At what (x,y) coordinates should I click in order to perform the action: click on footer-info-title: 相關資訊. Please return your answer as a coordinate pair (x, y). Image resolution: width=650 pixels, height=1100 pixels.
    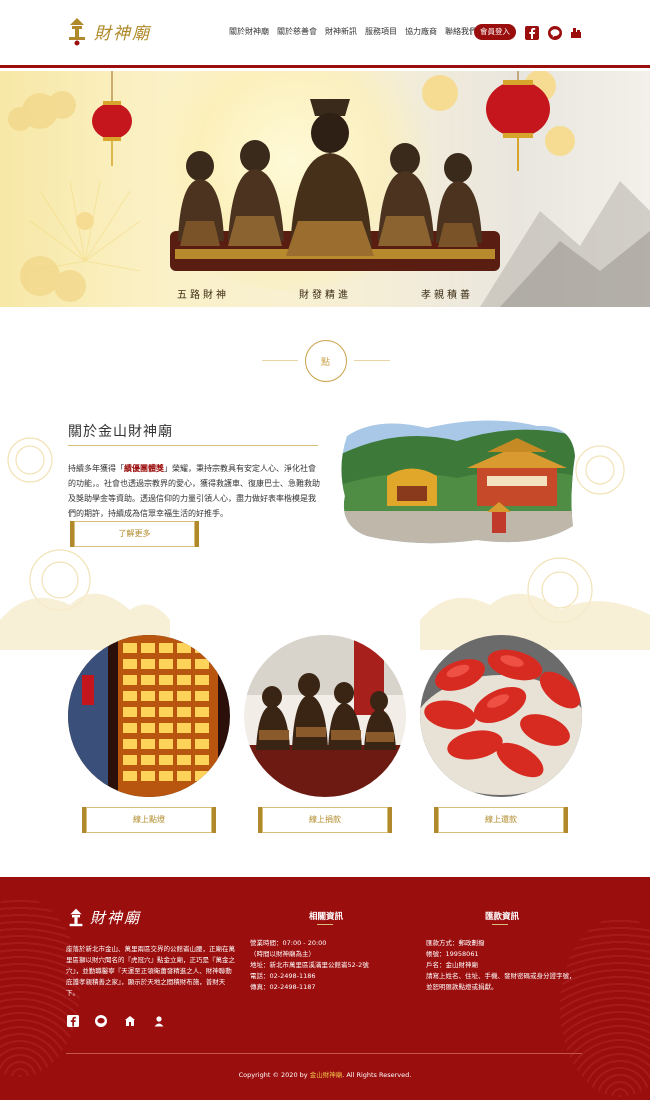
    Looking at the image, I should click on (326, 917).